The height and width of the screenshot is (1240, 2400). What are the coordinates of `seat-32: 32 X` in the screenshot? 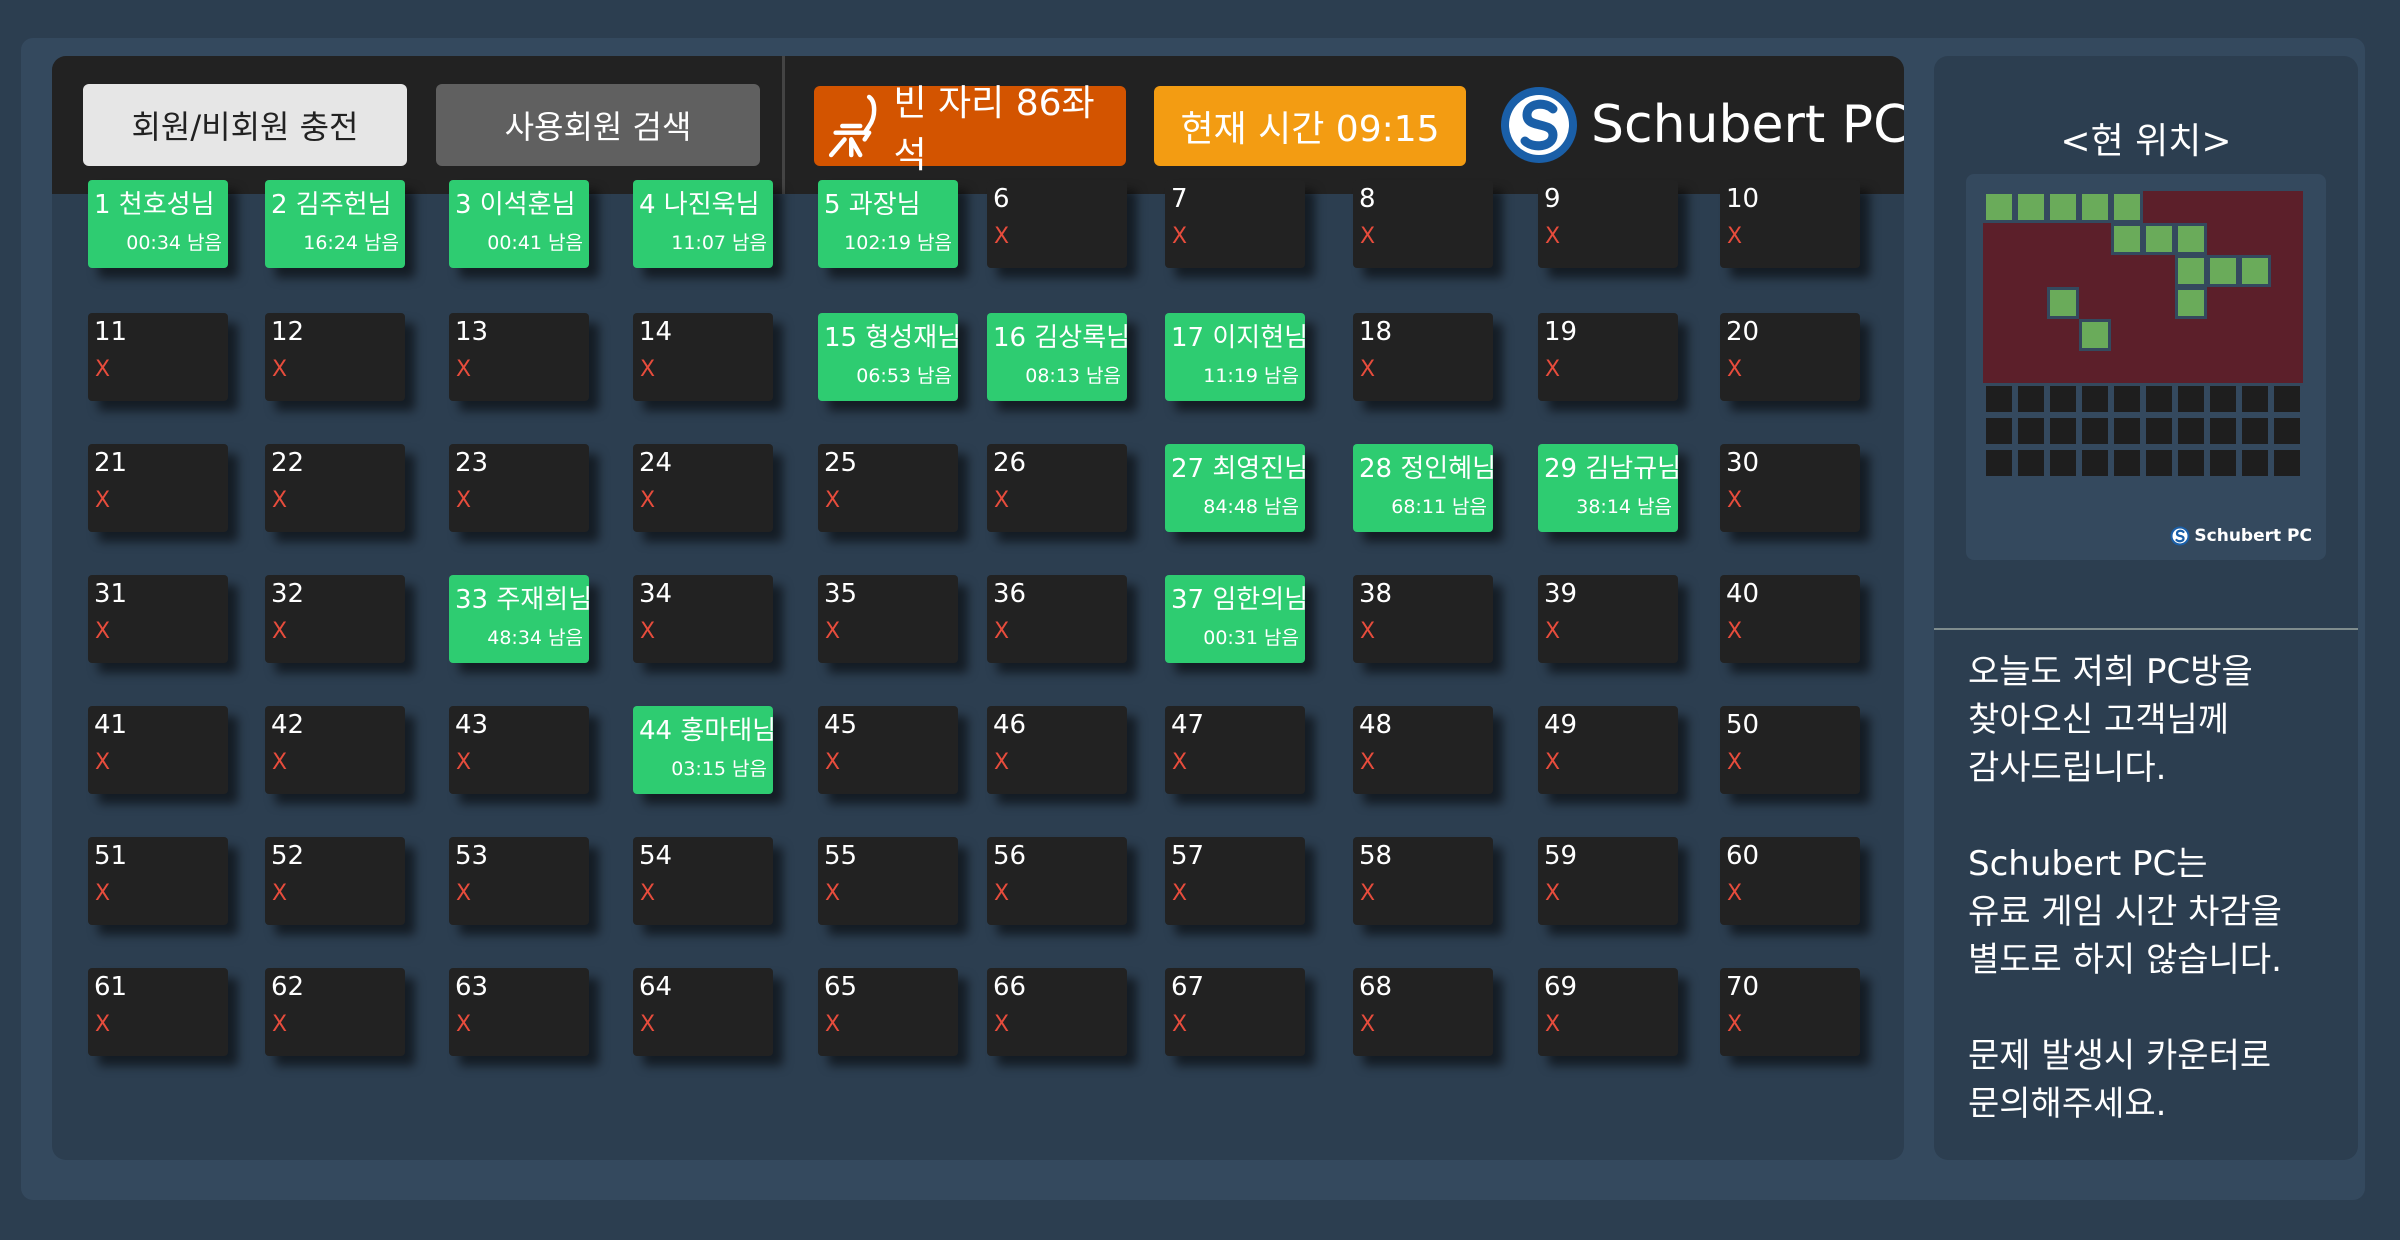 It's located at (335, 619).